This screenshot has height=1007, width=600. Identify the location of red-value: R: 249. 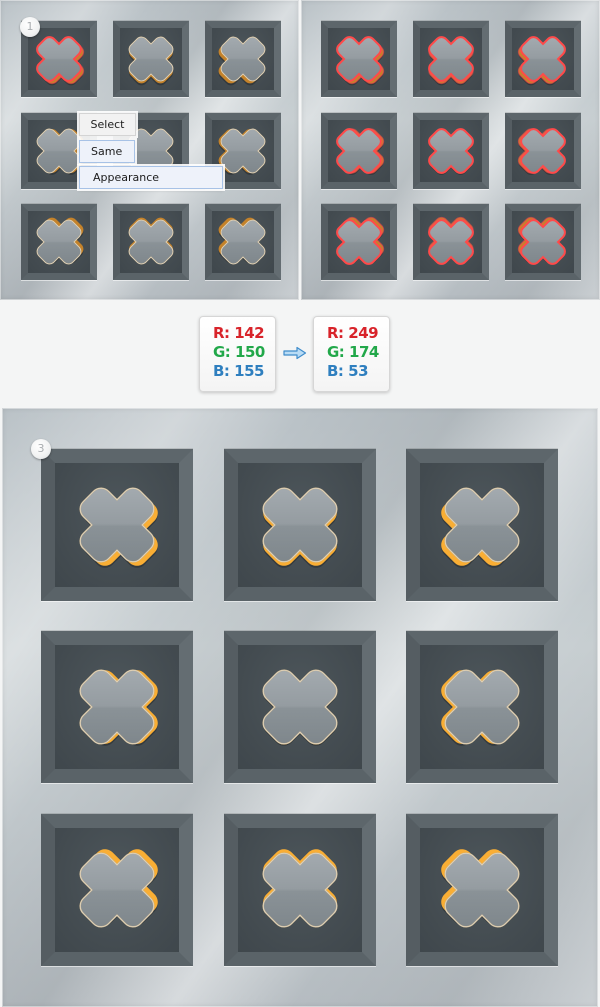
(353, 333).